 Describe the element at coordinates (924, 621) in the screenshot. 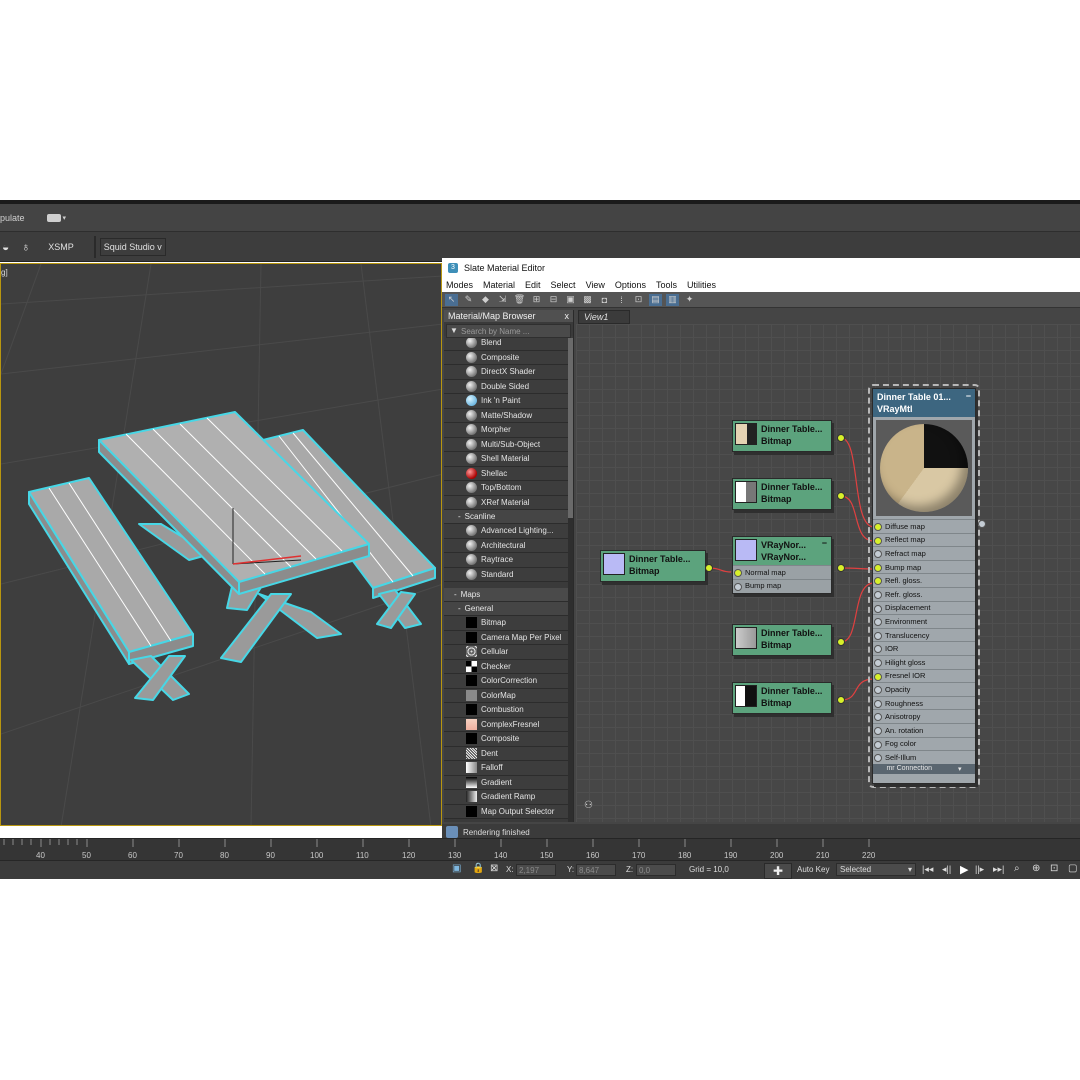

I see `slot-environment: Environment` at that location.